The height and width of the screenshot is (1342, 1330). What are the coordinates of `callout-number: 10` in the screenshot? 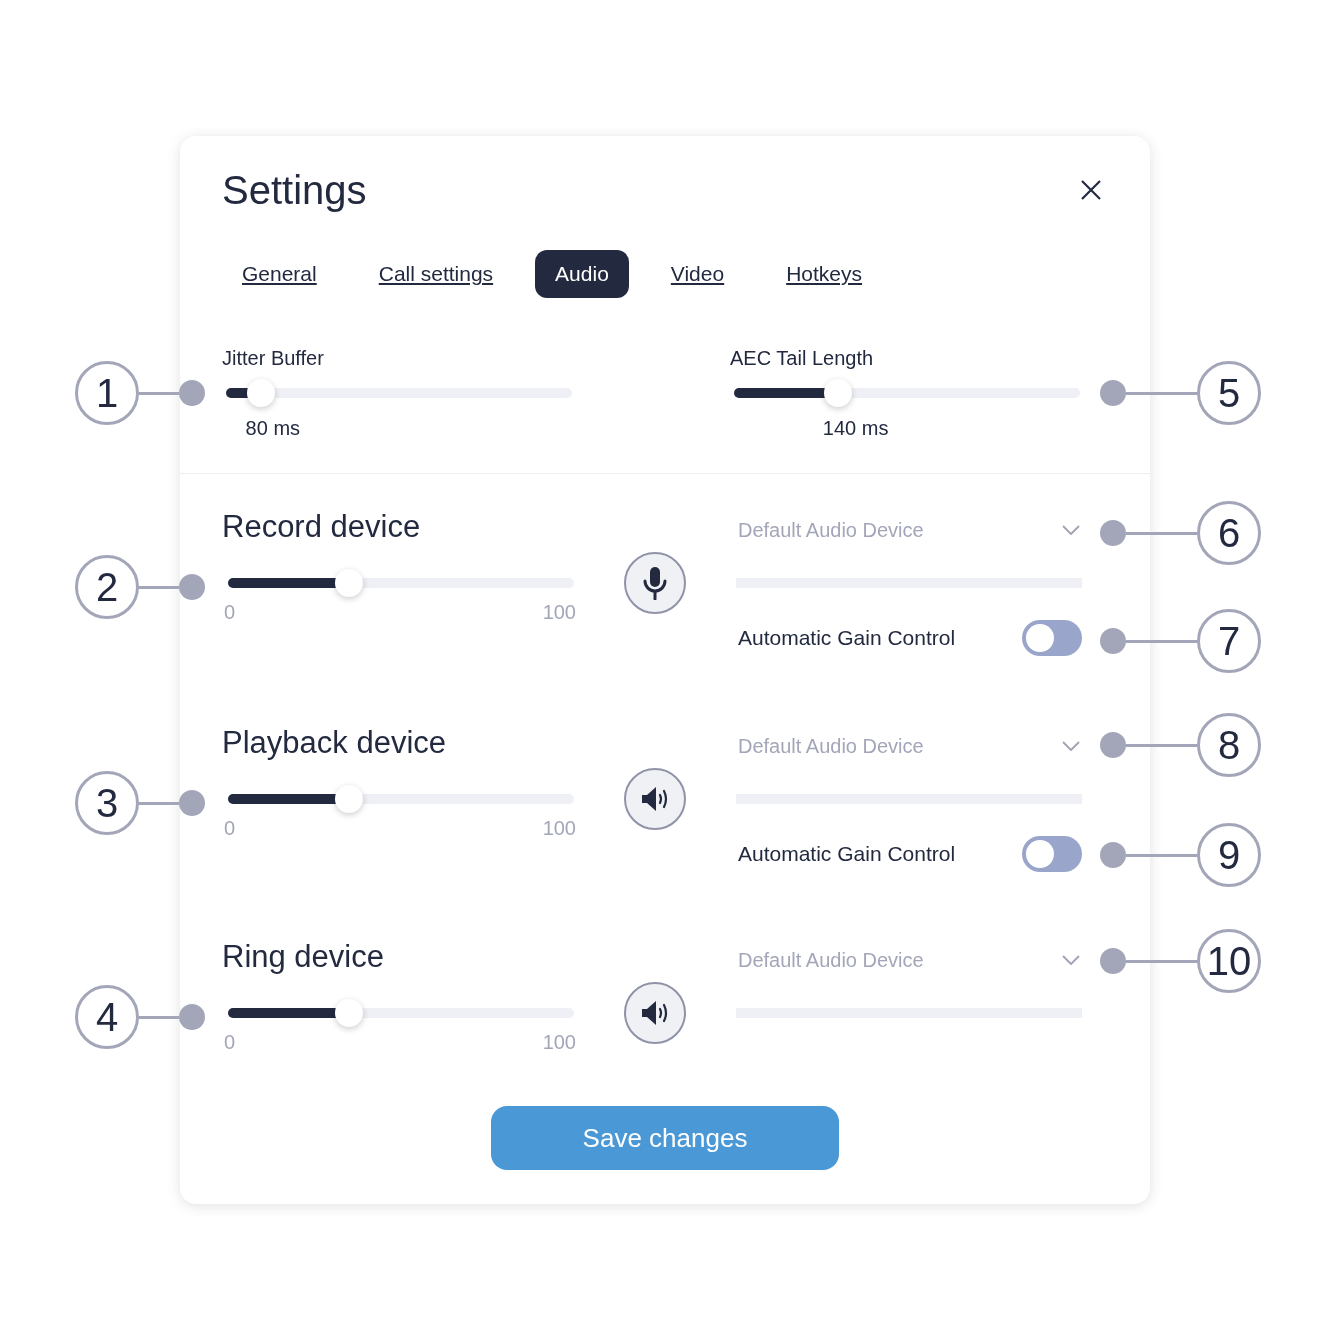 It's located at (1229, 961).